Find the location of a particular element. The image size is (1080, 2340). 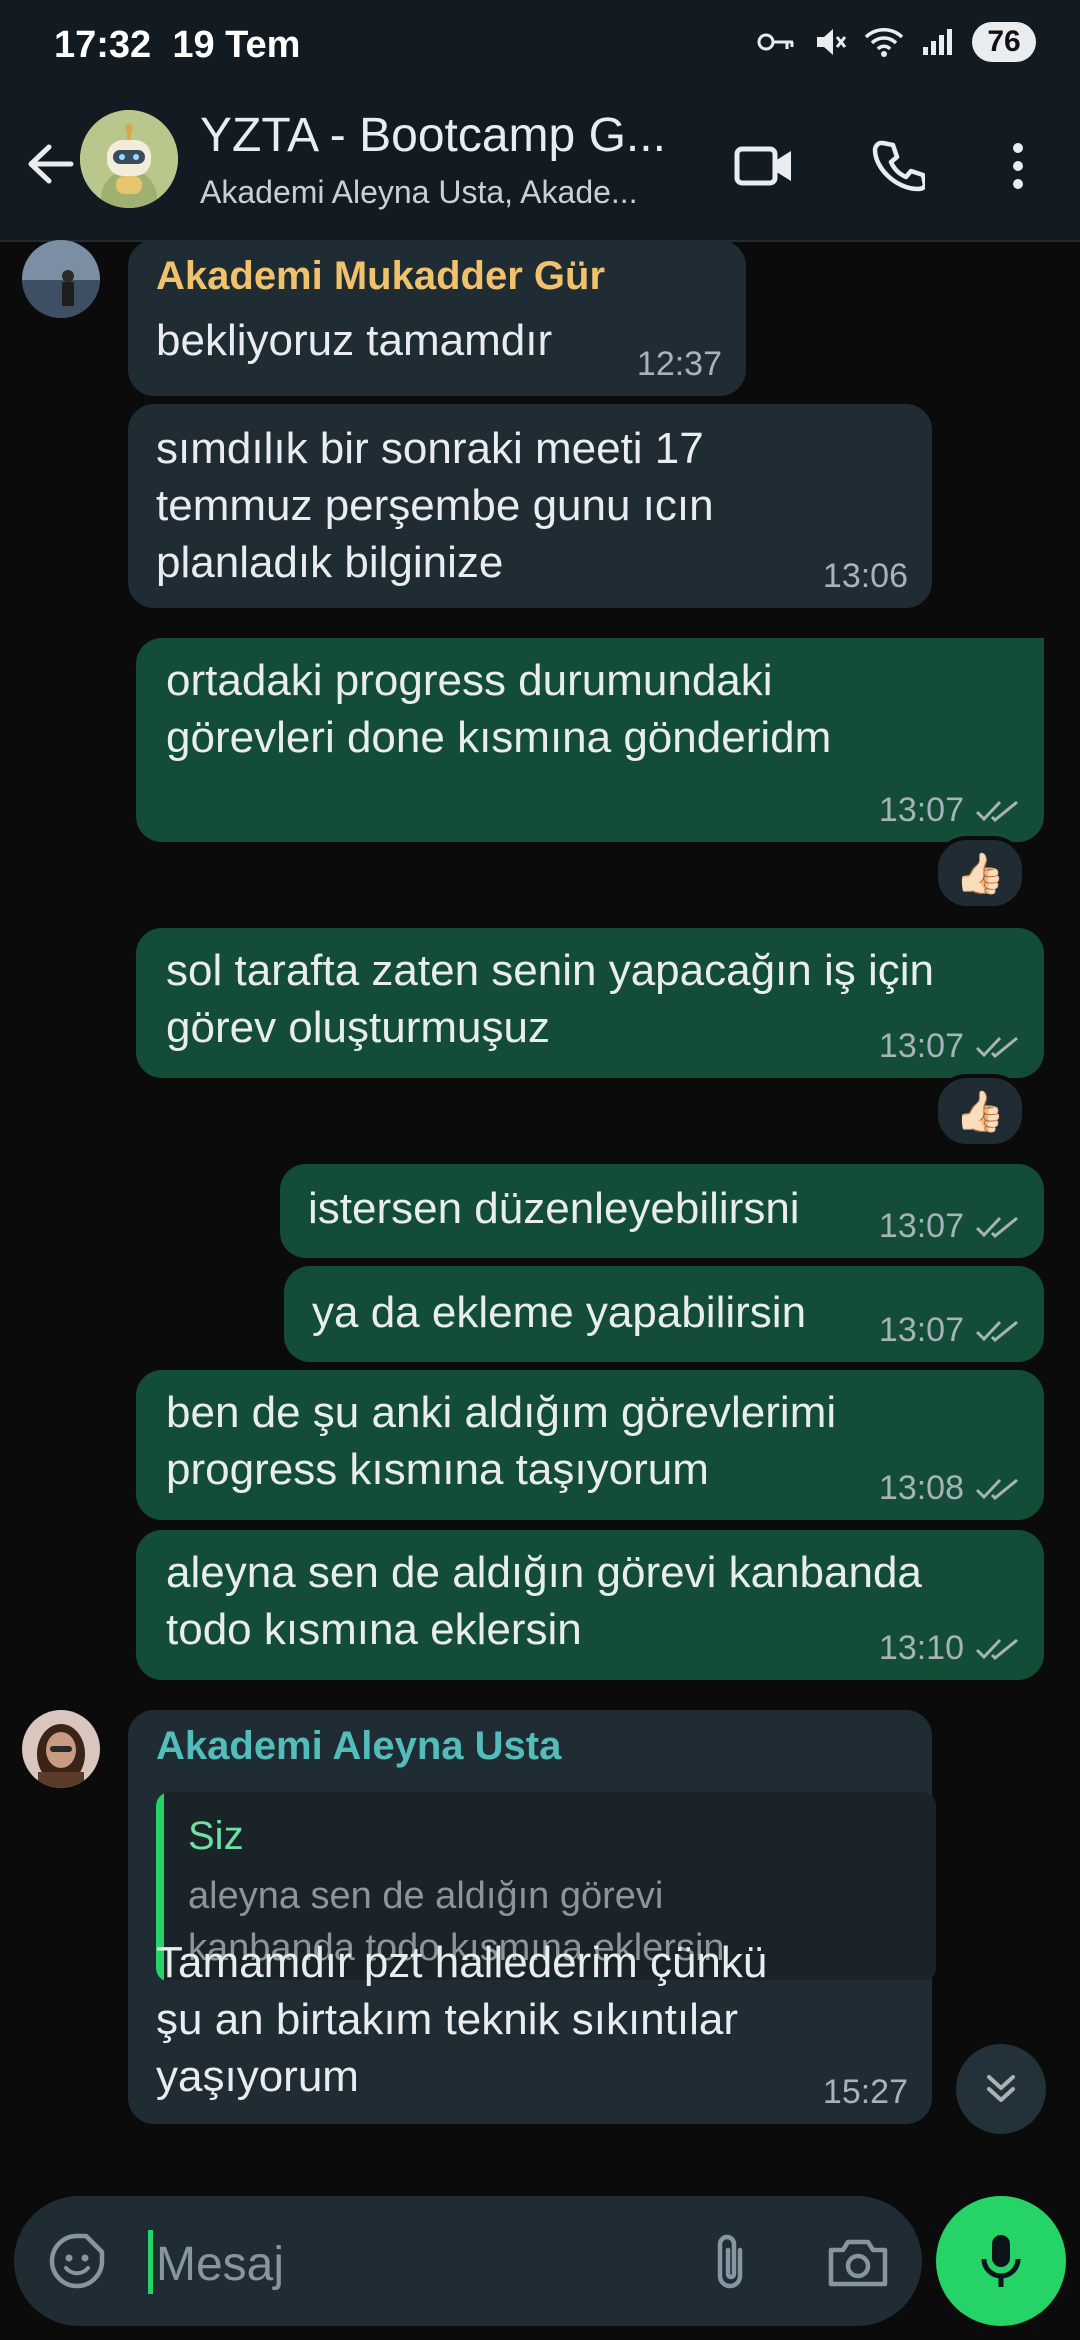

microphone-icon is located at coordinates (1001, 2261).